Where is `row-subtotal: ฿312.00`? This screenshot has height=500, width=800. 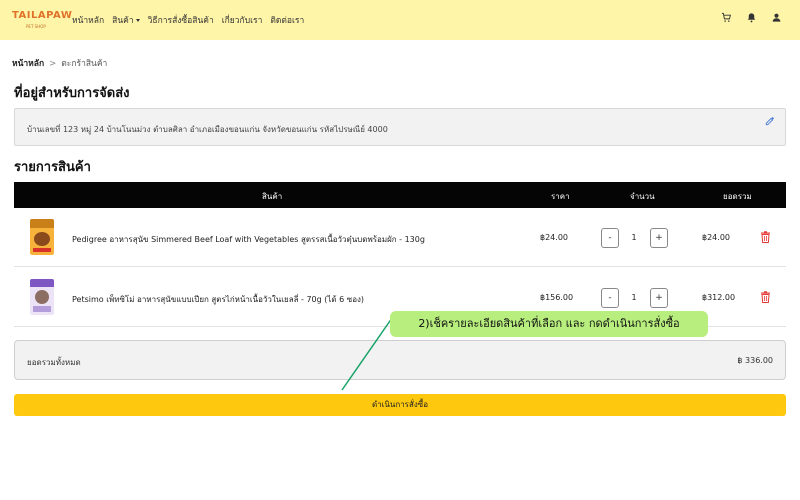 row-subtotal: ฿312.00 is located at coordinates (719, 297).